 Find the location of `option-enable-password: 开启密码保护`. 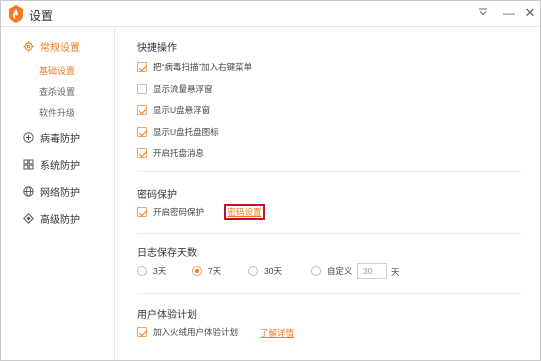

option-enable-password: 开启密码保护 is located at coordinates (170, 212).